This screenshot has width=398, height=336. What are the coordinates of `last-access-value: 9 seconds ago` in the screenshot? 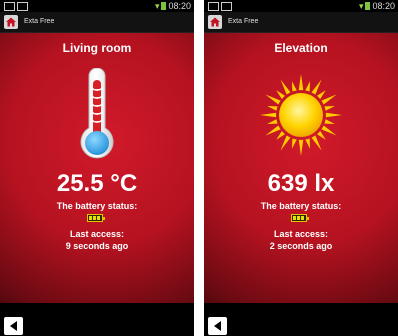 It's located at (97, 246).